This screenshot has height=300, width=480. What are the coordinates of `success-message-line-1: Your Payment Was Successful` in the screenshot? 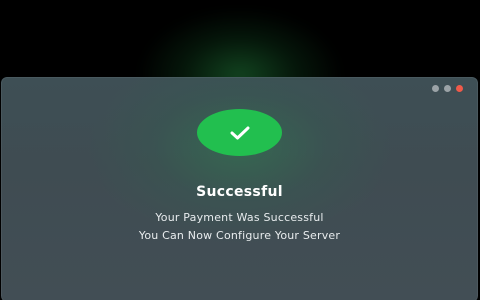 It's located at (239, 217).